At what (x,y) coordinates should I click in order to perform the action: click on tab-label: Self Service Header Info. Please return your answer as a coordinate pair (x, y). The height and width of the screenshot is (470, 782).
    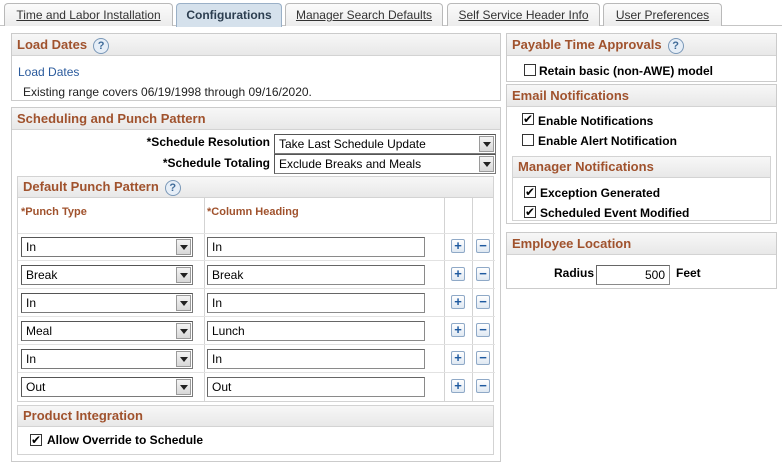
    Looking at the image, I should click on (523, 15).